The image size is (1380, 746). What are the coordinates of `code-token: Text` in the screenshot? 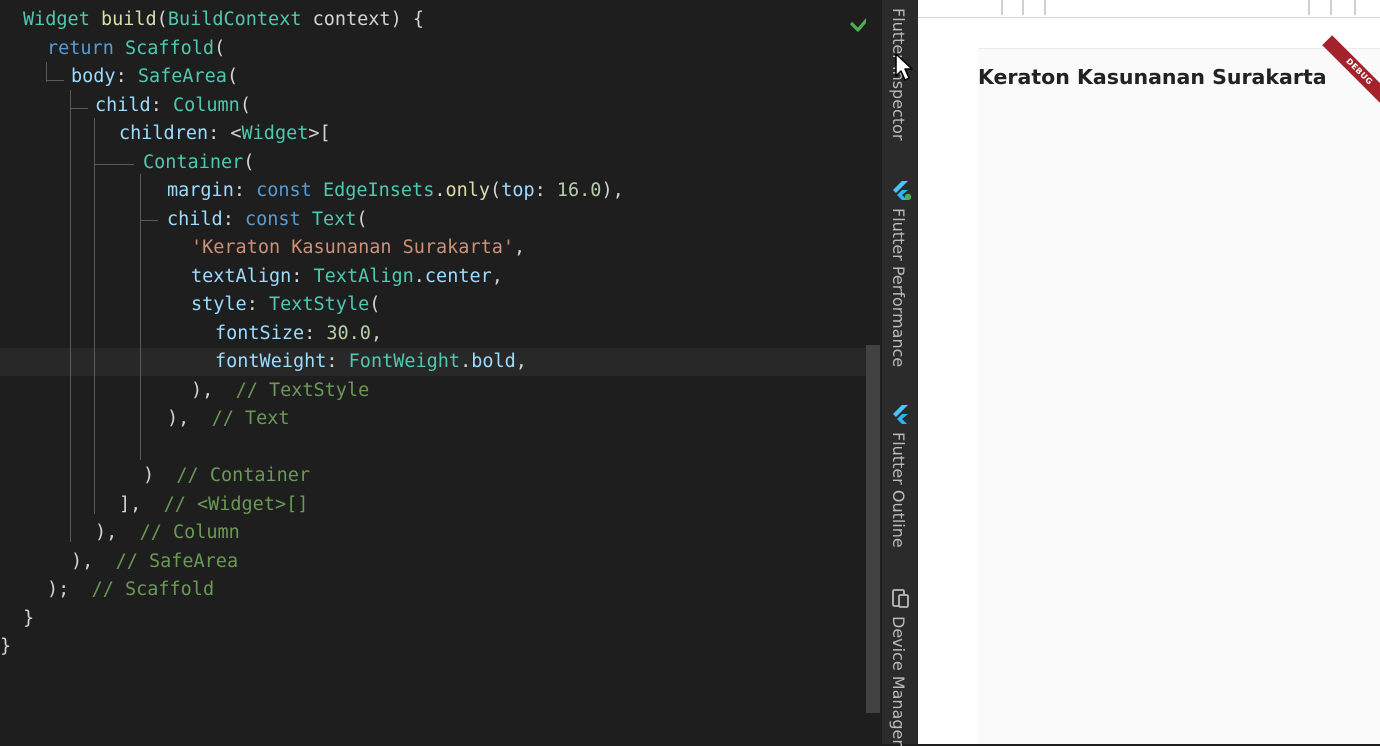 It's located at (334, 219).